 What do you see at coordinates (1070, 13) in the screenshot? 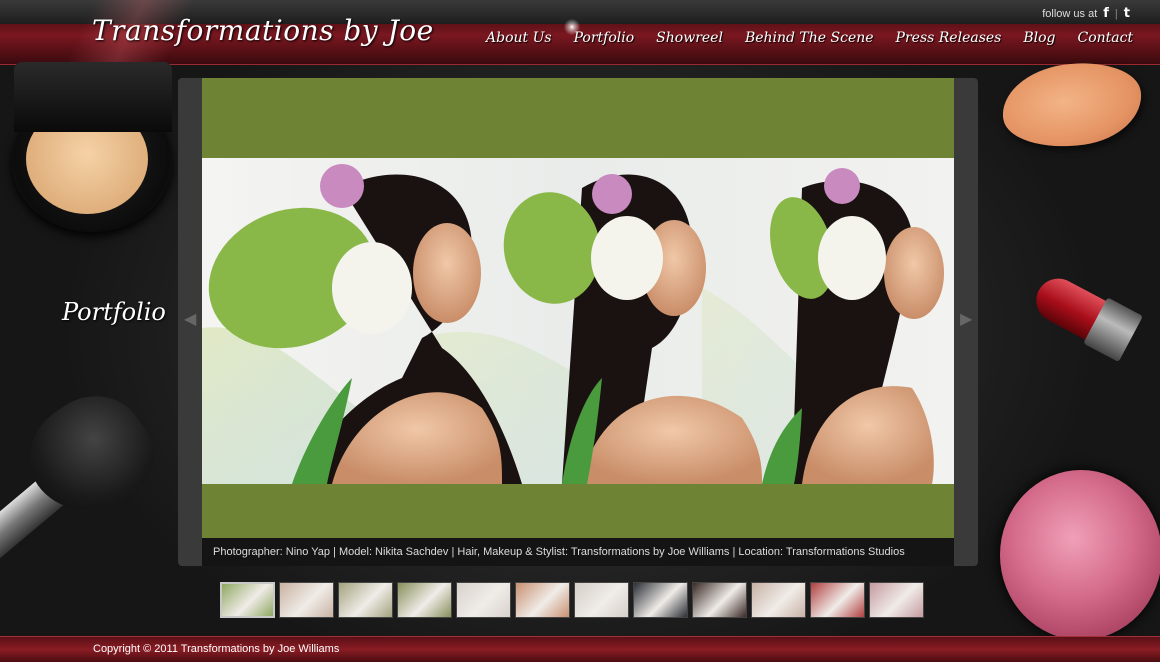
I see `follow-label: follow us at` at bounding box center [1070, 13].